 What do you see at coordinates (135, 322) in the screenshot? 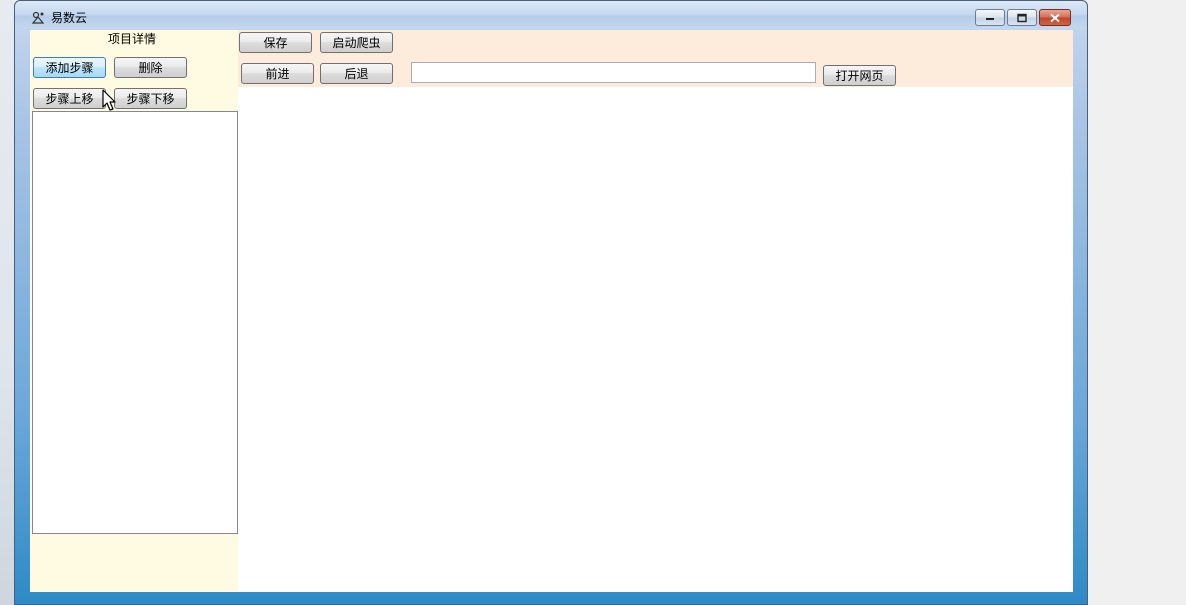
I see `steps-list` at bounding box center [135, 322].